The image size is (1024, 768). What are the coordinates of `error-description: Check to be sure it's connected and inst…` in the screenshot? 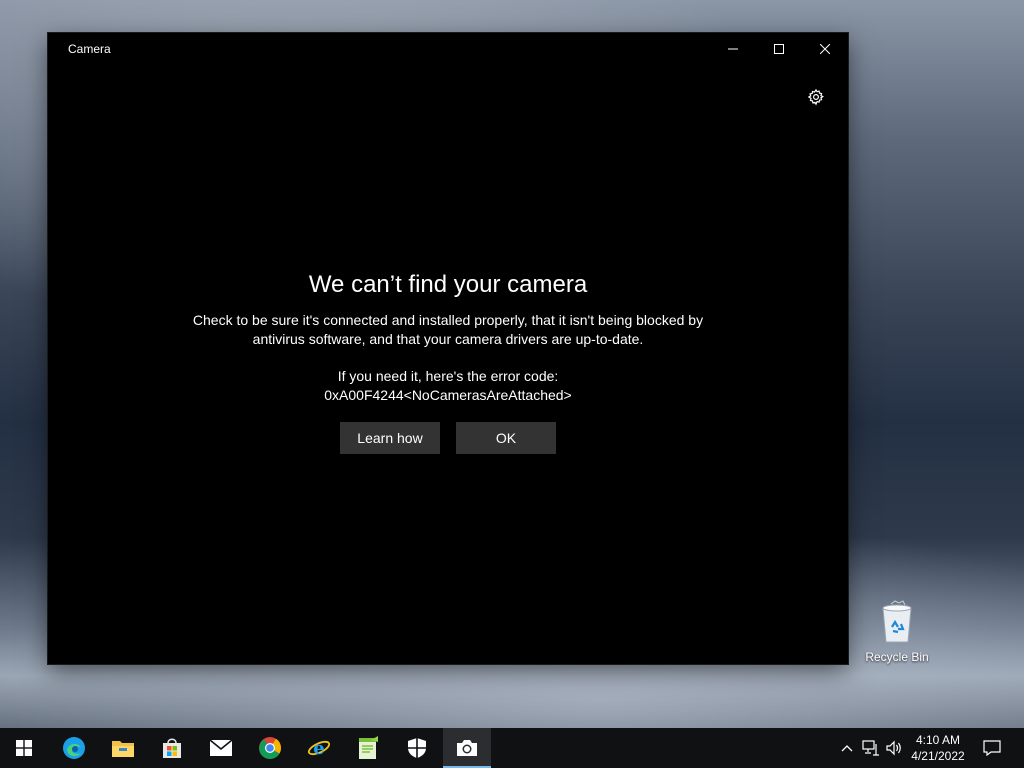 It's located at (448, 329).